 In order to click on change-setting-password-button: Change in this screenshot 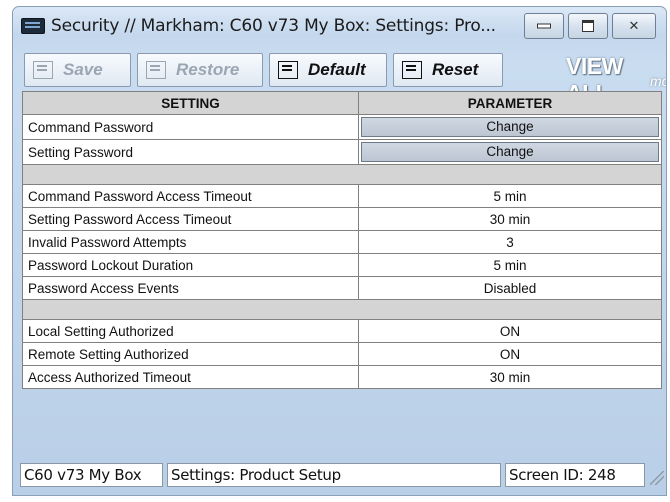, I will do `click(510, 152)`.